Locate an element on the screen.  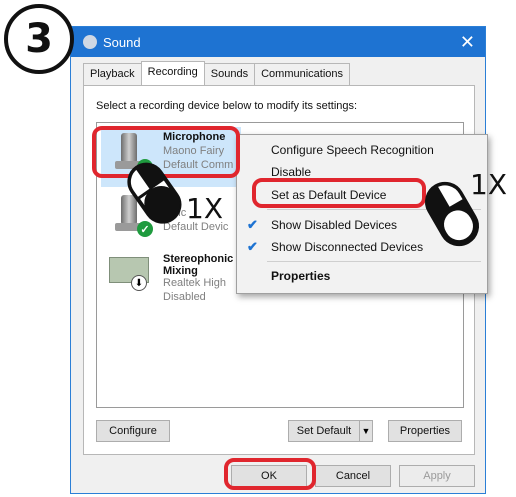
tab-strip: Playback Recording Sounds Communications is located at coordinates (217, 73).